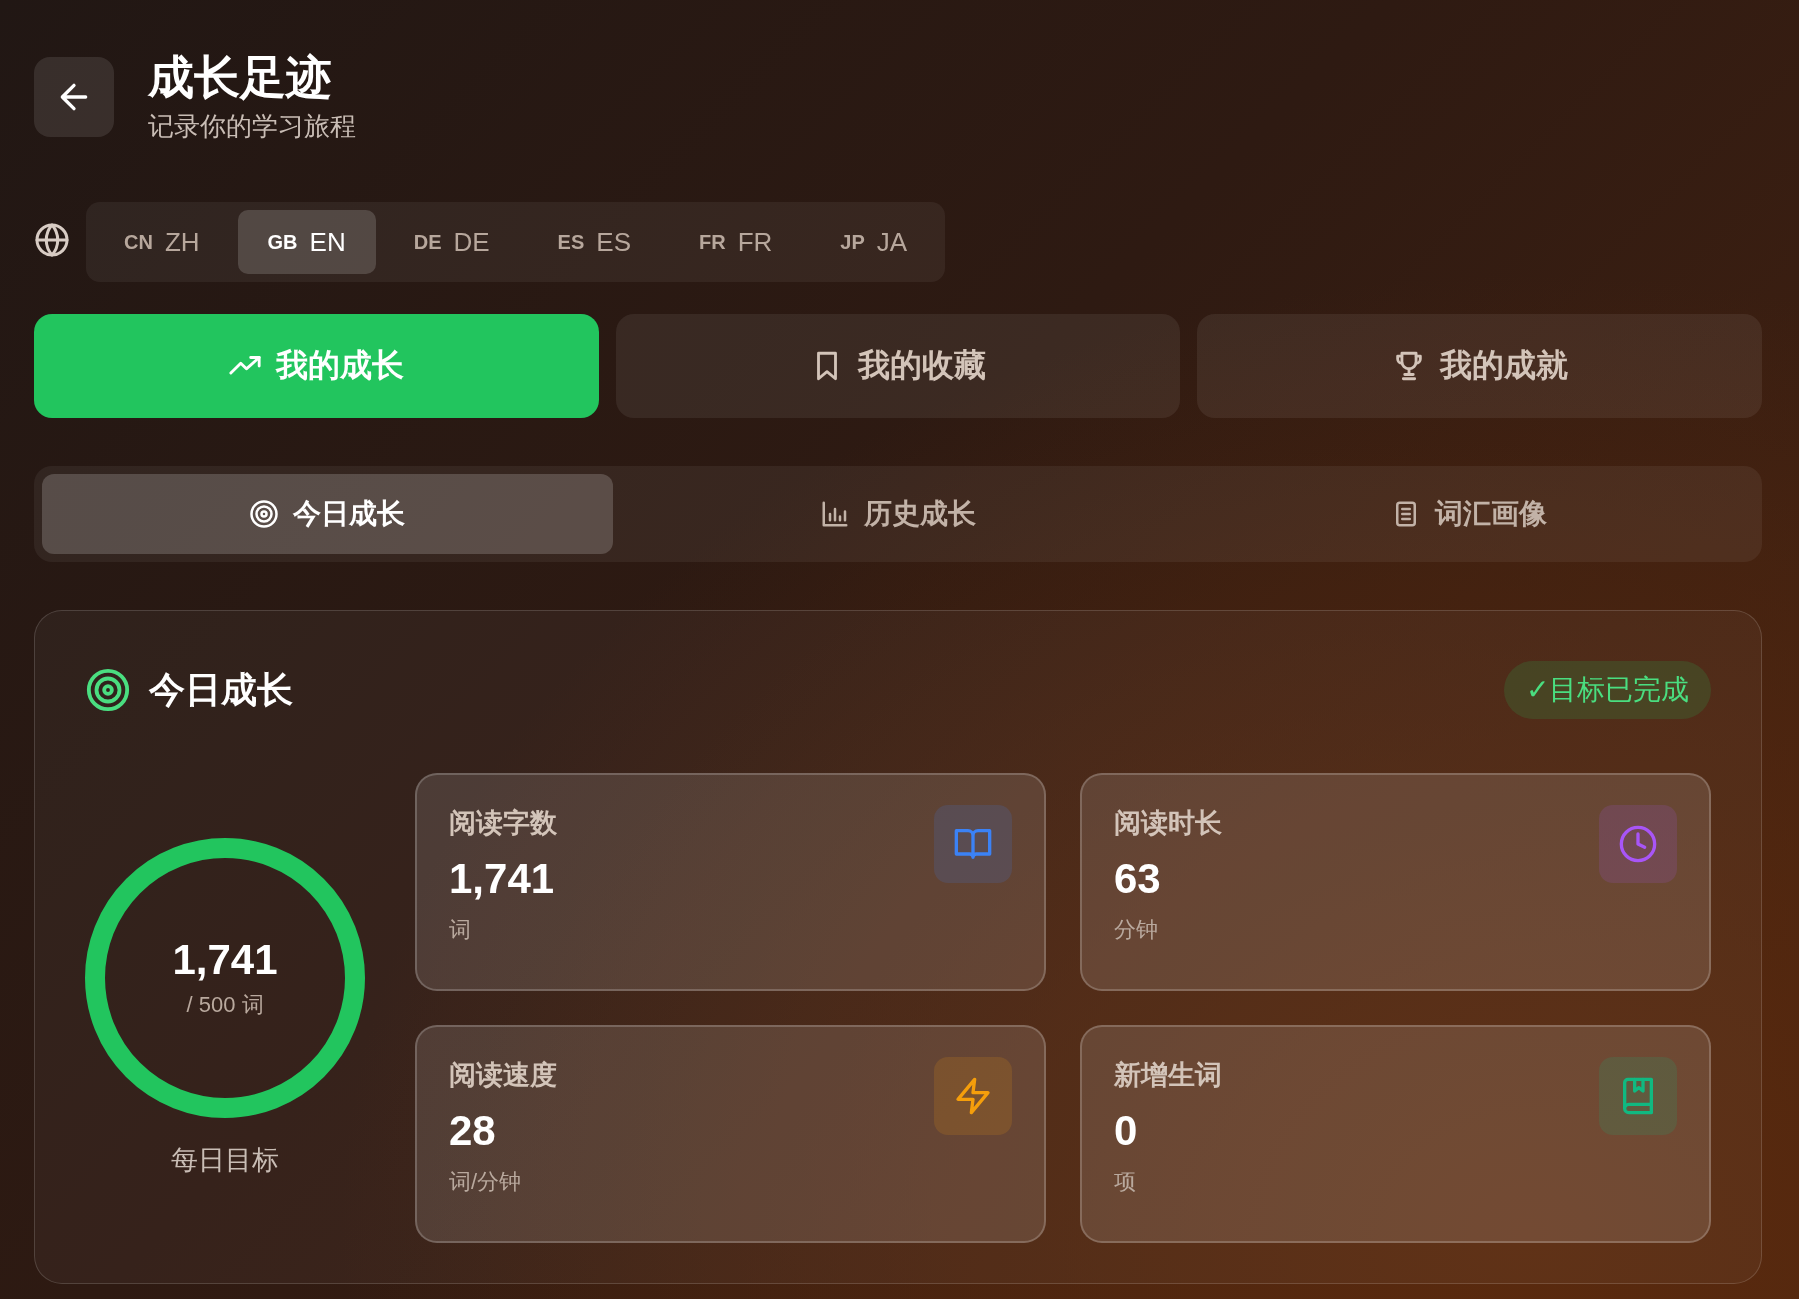 This screenshot has width=1799, height=1299. Describe the element at coordinates (306, 242) in the screenshot. I see `language-option: GB EN` at that location.